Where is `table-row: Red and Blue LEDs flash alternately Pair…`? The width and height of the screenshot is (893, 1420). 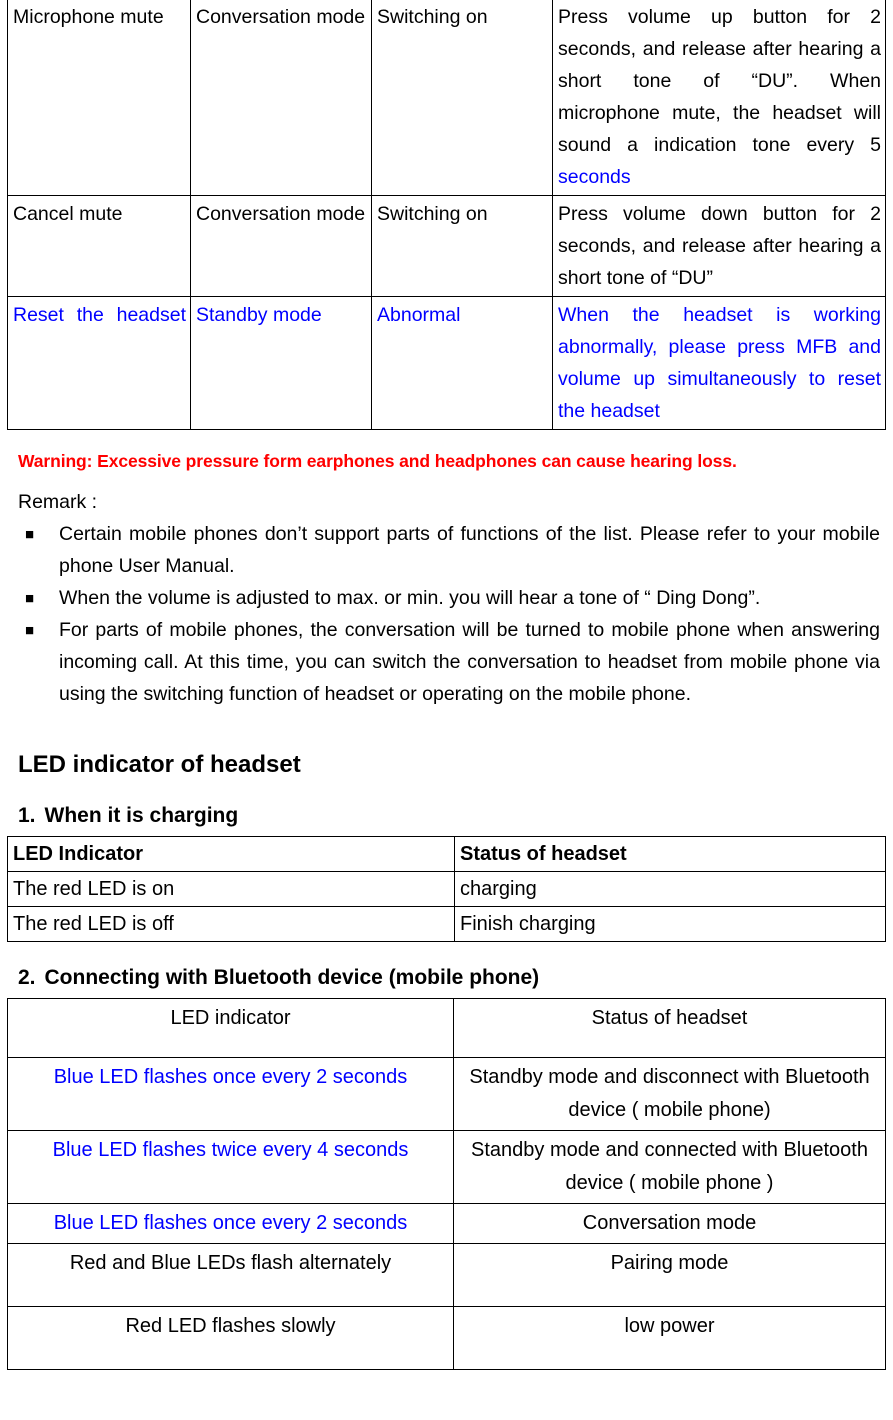 table-row: Red and Blue LEDs flash alternately Pair… is located at coordinates (446, 1275).